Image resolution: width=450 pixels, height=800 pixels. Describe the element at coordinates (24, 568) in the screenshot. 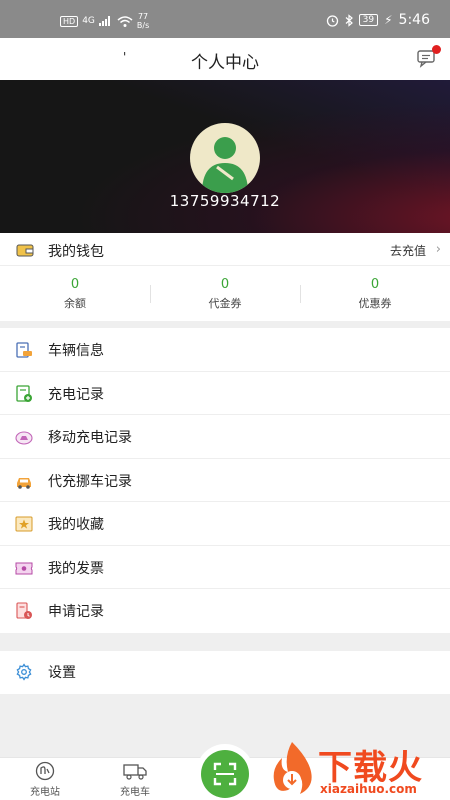

I see `invoice-icon` at that location.